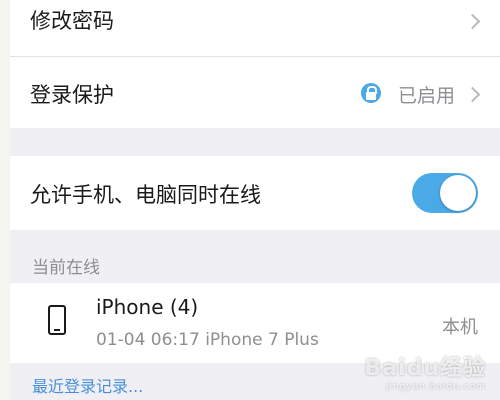 The height and width of the screenshot is (400, 500). Describe the element at coordinates (426, 96) in the screenshot. I see `login-protection-status: 已启用` at that location.